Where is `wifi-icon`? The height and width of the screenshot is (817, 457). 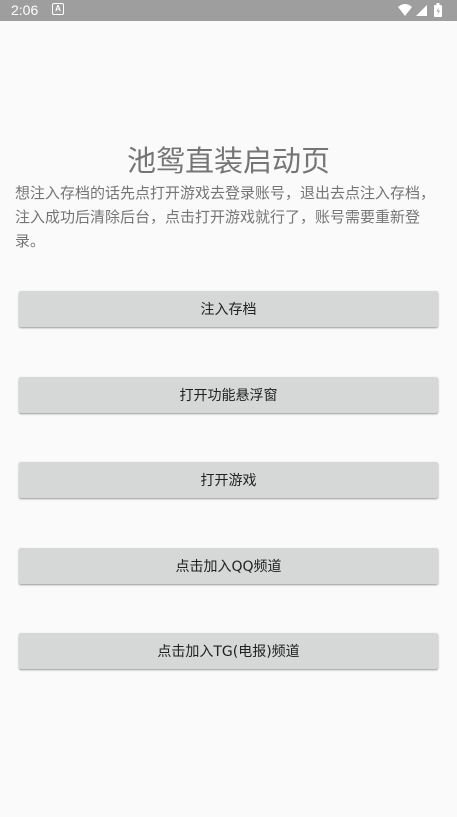
wifi-icon is located at coordinates (405, 10).